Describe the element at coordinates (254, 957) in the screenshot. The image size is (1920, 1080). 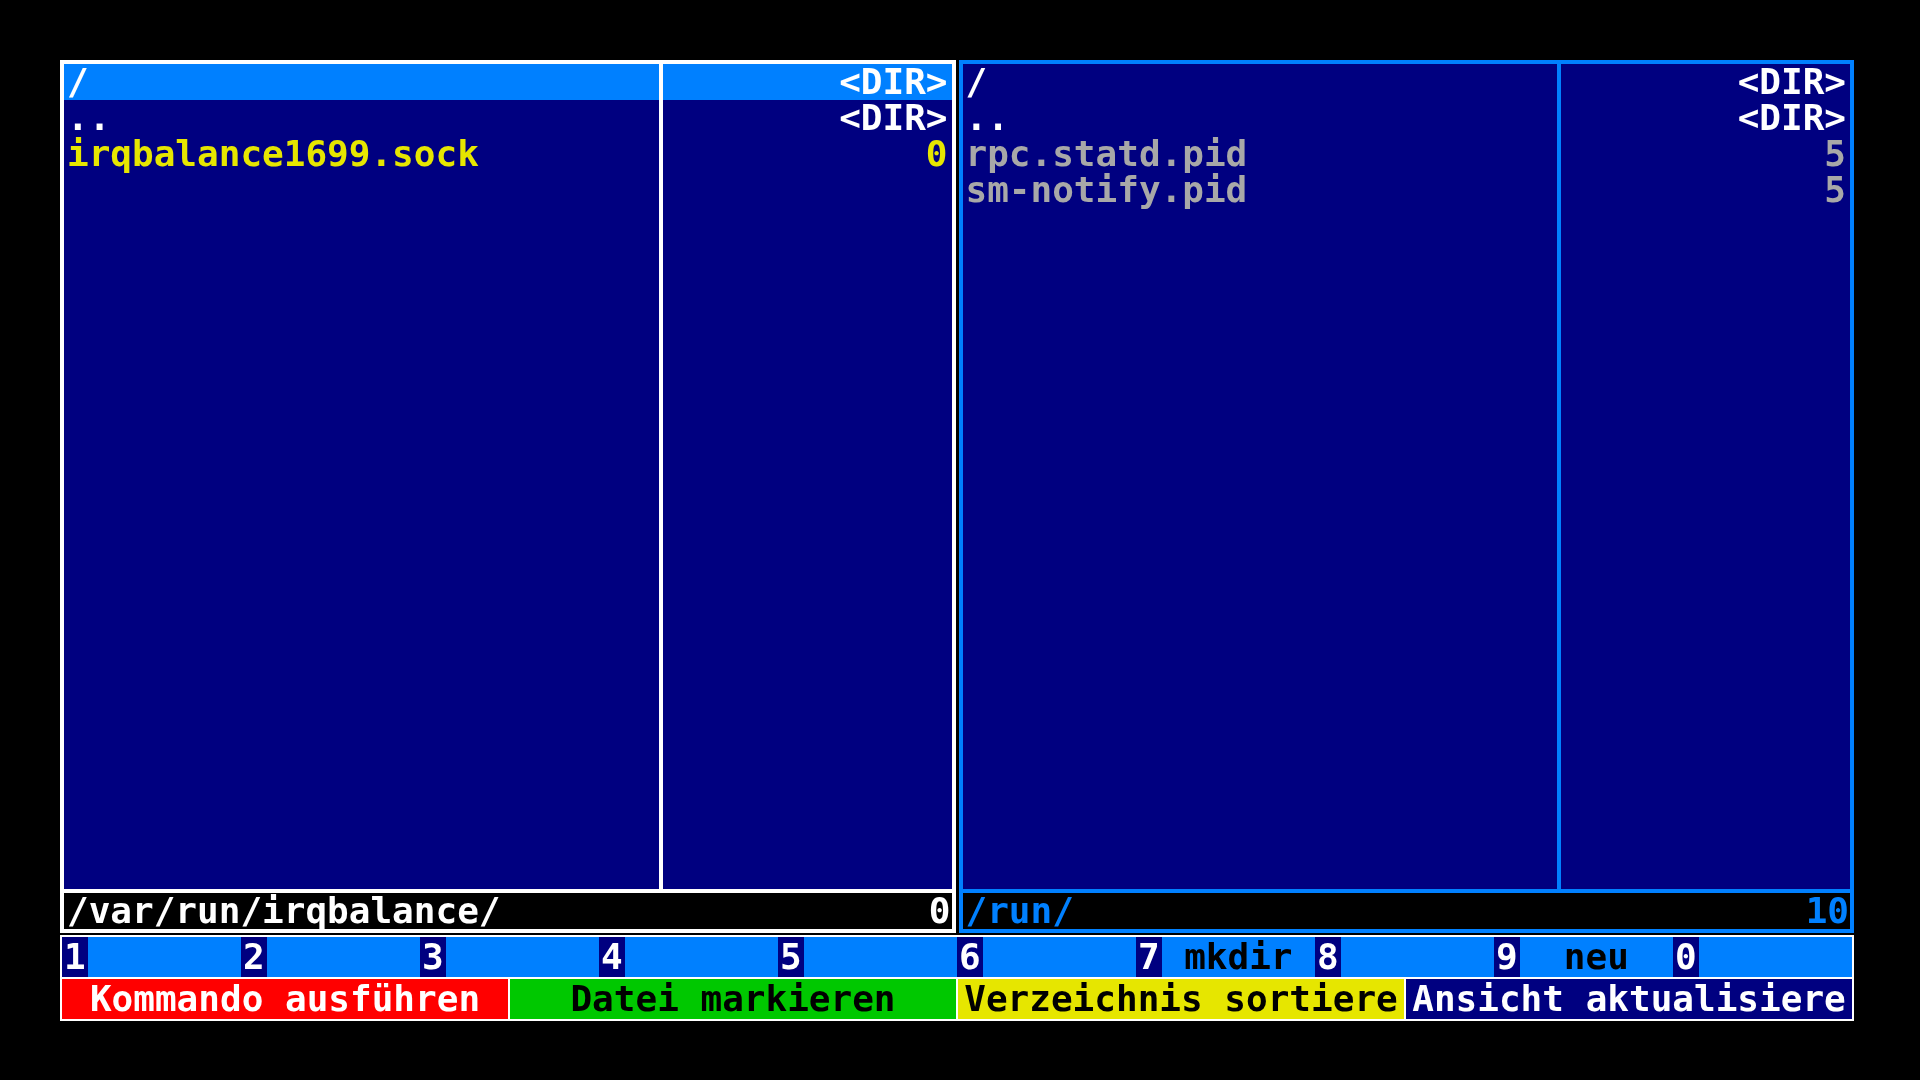
I see `function-key: 2` at that location.